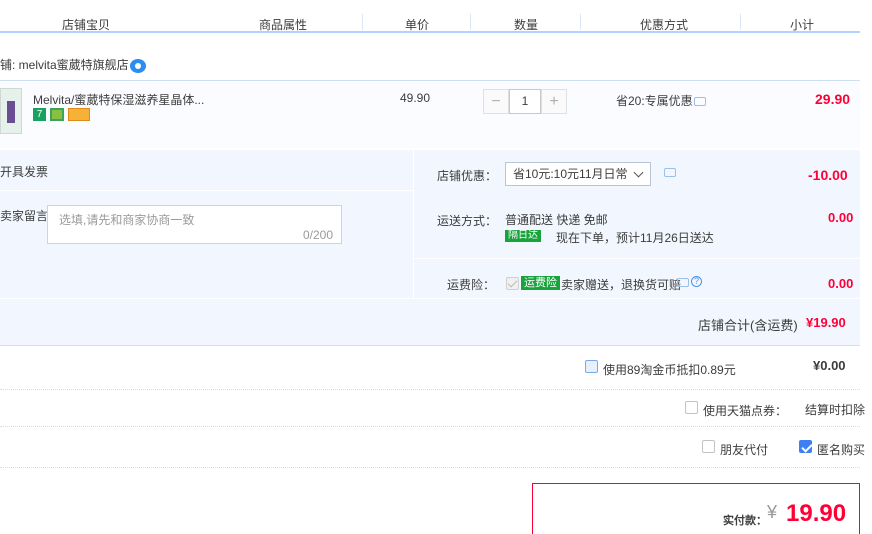  Describe the element at coordinates (635, 238) in the screenshot. I see `shipping-eta: 现在下单，预计11月26日送达` at that location.